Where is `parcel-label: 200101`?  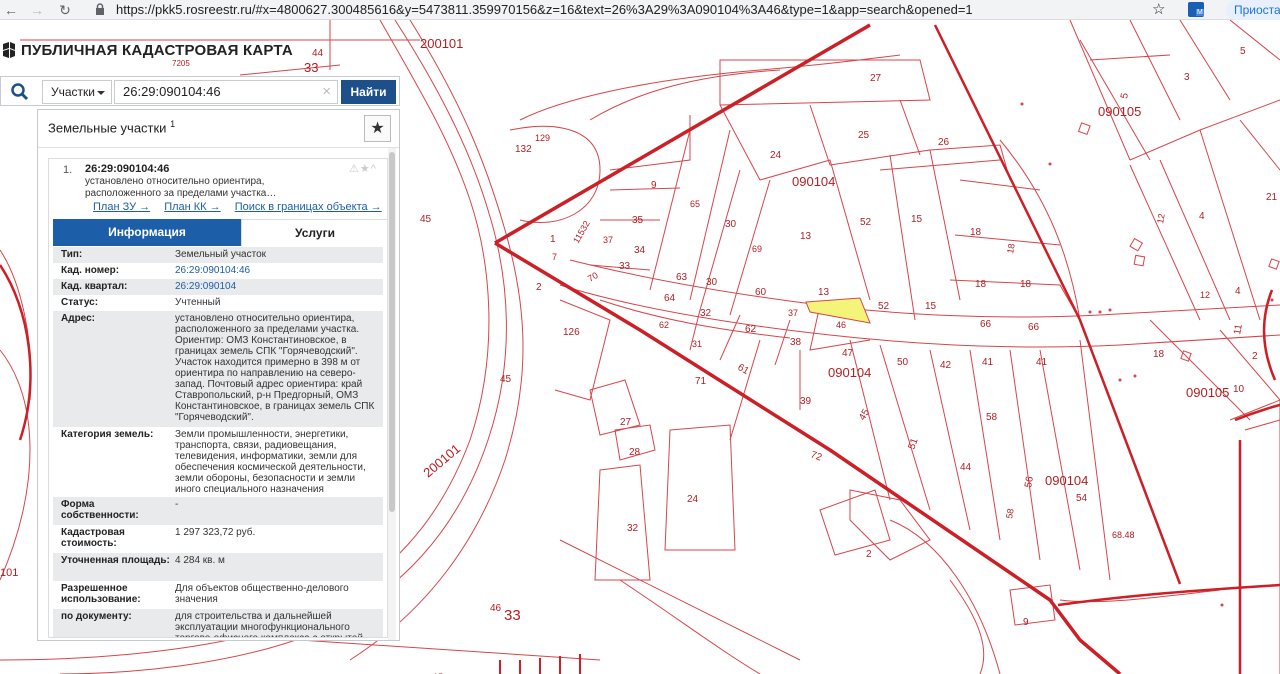
parcel-label: 200101 is located at coordinates (441, 460).